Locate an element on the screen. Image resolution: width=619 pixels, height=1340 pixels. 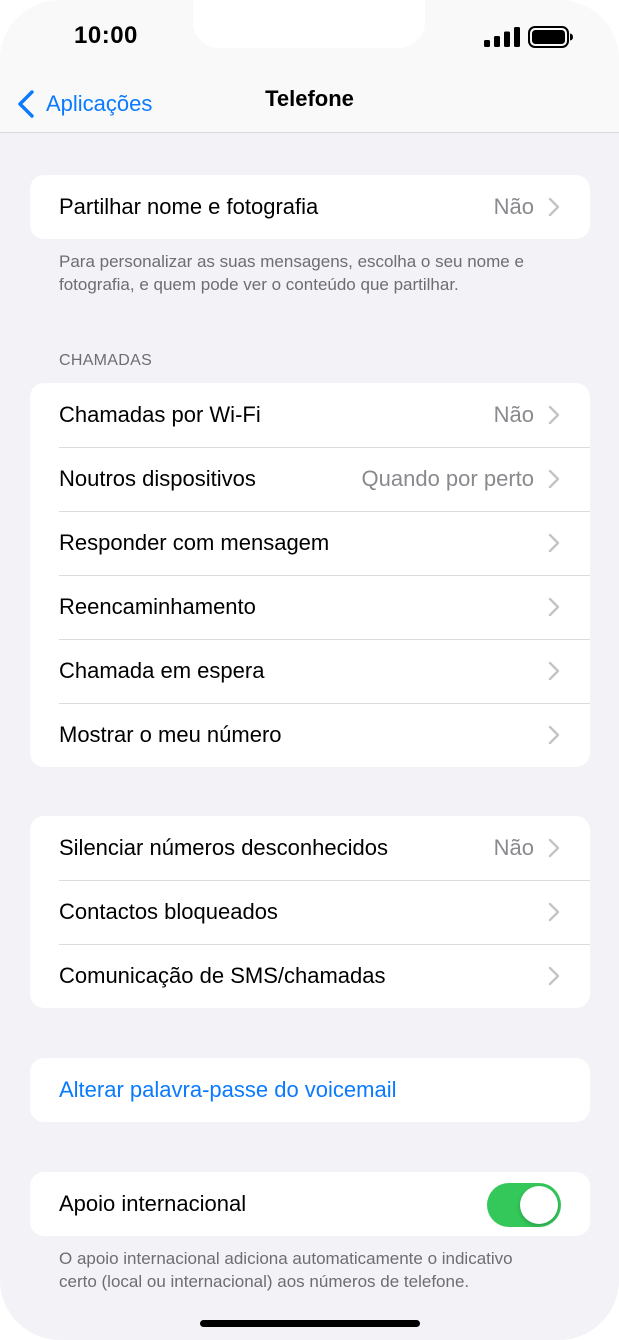
notch is located at coordinates (309, 24).